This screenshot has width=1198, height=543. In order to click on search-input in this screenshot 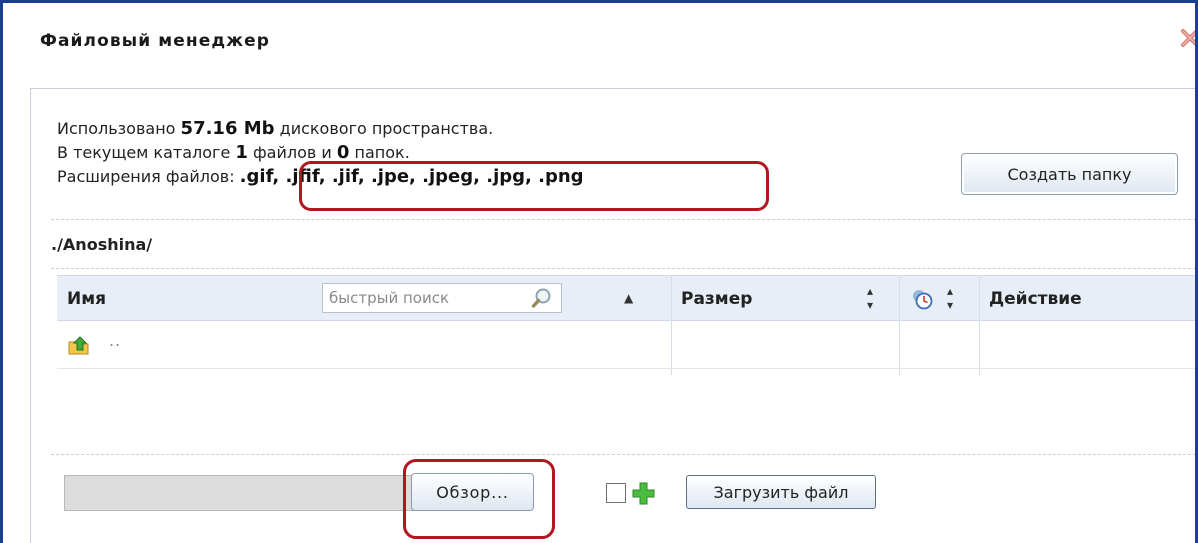, I will do `click(418, 298)`.